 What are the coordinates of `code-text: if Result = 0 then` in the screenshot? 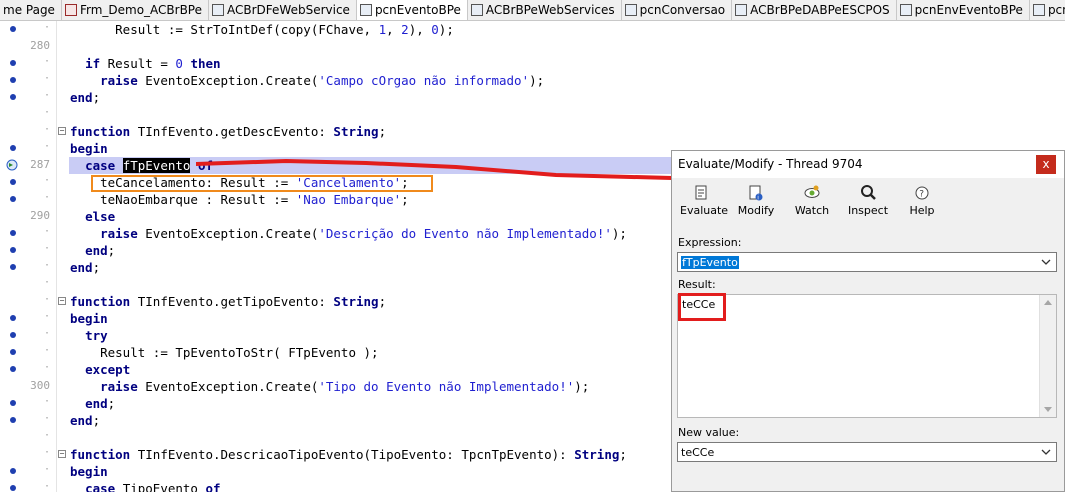 It's located at (145, 63).